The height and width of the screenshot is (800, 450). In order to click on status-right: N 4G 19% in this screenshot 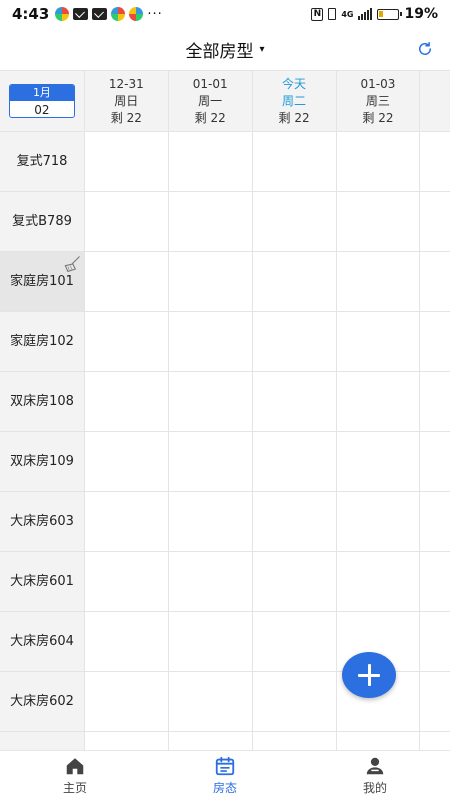, I will do `click(374, 14)`.